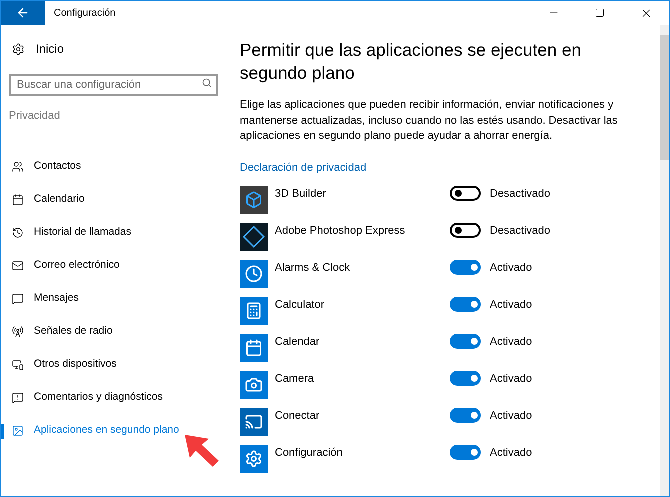 This screenshot has height=497, width=670. What do you see at coordinates (18, 332) in the screenshot?
I see `antenna-icon` at bounding box center [18, 332].